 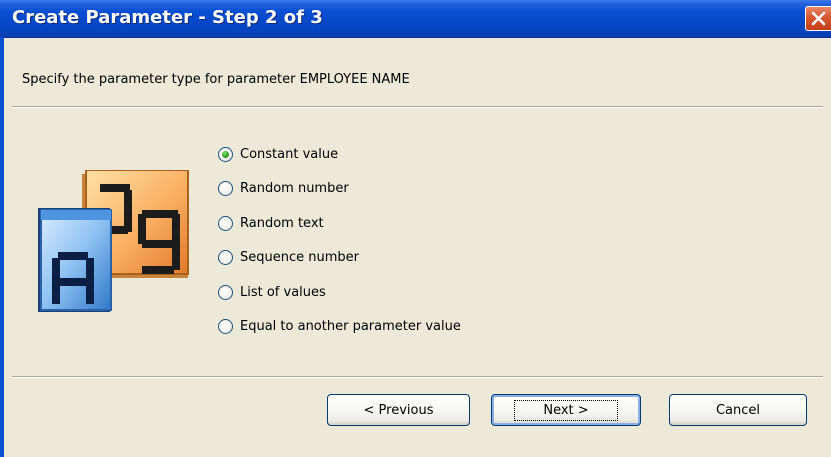 What do you see at coordinates (299, 257) in the screenshot?
I see `option-label: Sequence number` at bounding box center [299, 257].